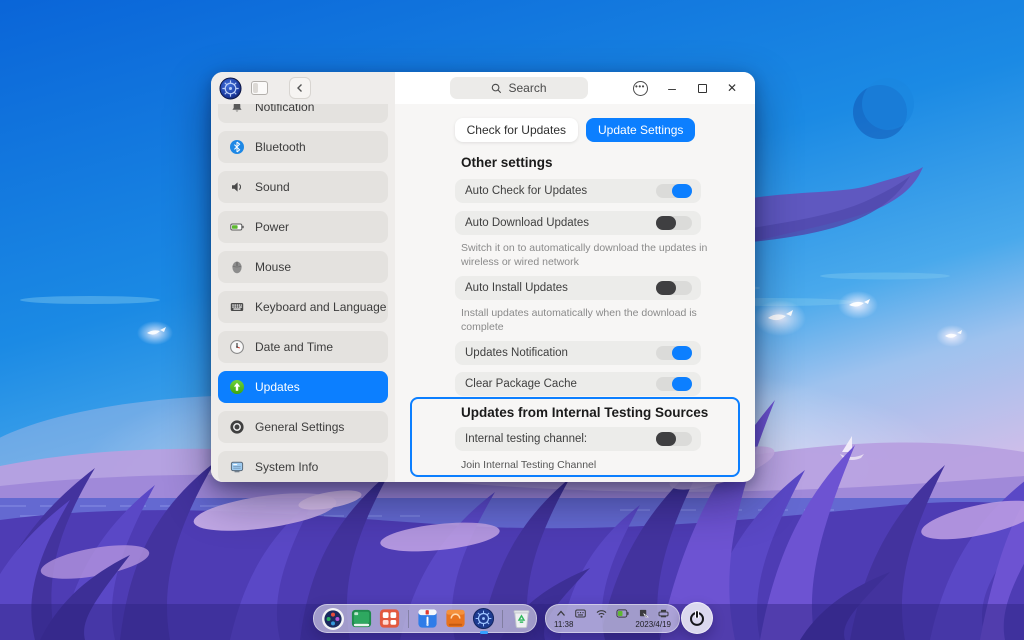 The width and height of the screenshot is (1024, 640). What do you see at coordinates (674, 288) in the screenshot?
I see `toggle-auto-install-updates` at bounding box center [674, 288].